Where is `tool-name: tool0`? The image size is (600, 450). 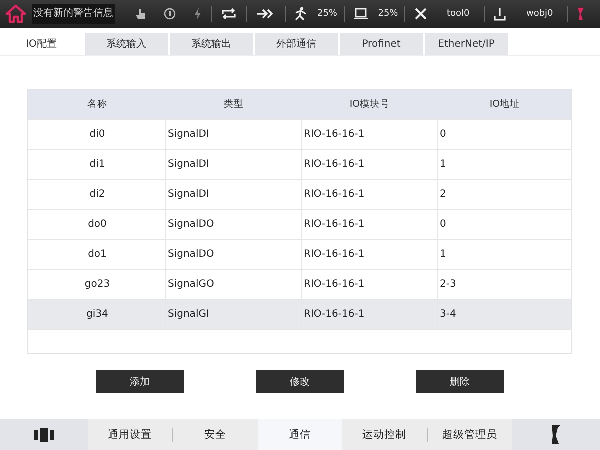
tool-name: tool0 is located at coordinates (458, 14).